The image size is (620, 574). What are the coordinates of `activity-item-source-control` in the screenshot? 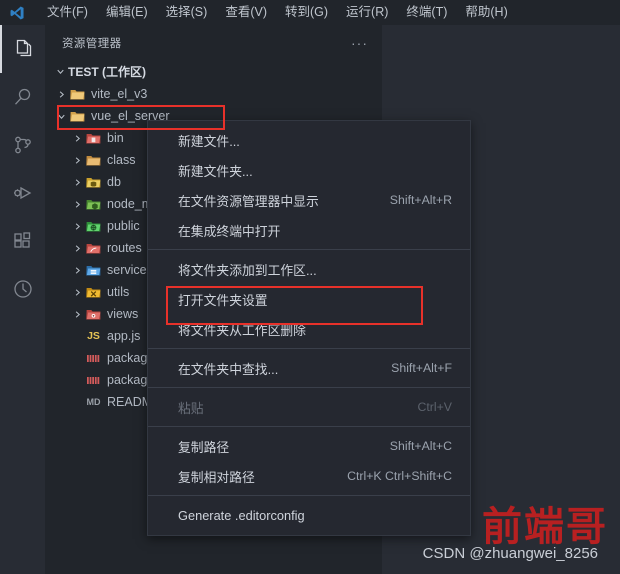 It's located at (22, 145).